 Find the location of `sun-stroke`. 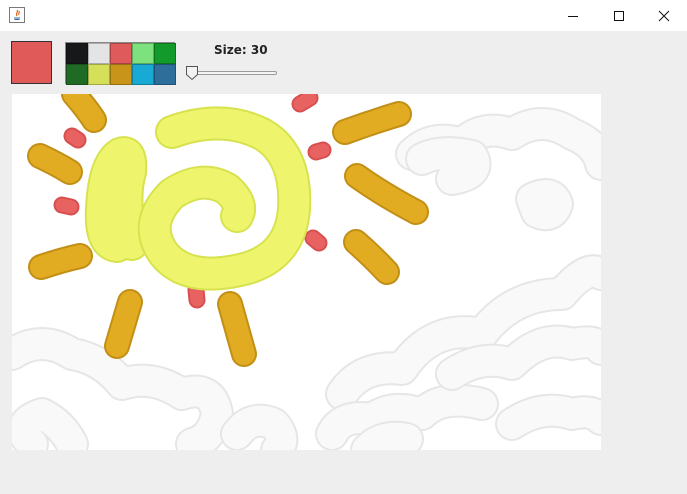

sun-stroke is located at coordinates (198, 198).